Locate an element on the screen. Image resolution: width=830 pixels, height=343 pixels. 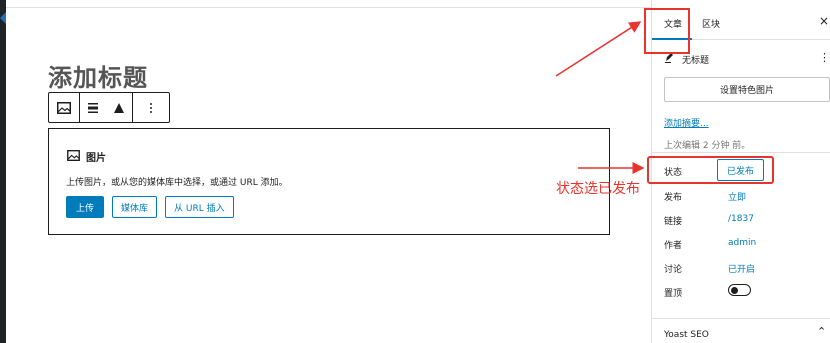
image-block-header: 图片 is located at coordinates (86, 156).